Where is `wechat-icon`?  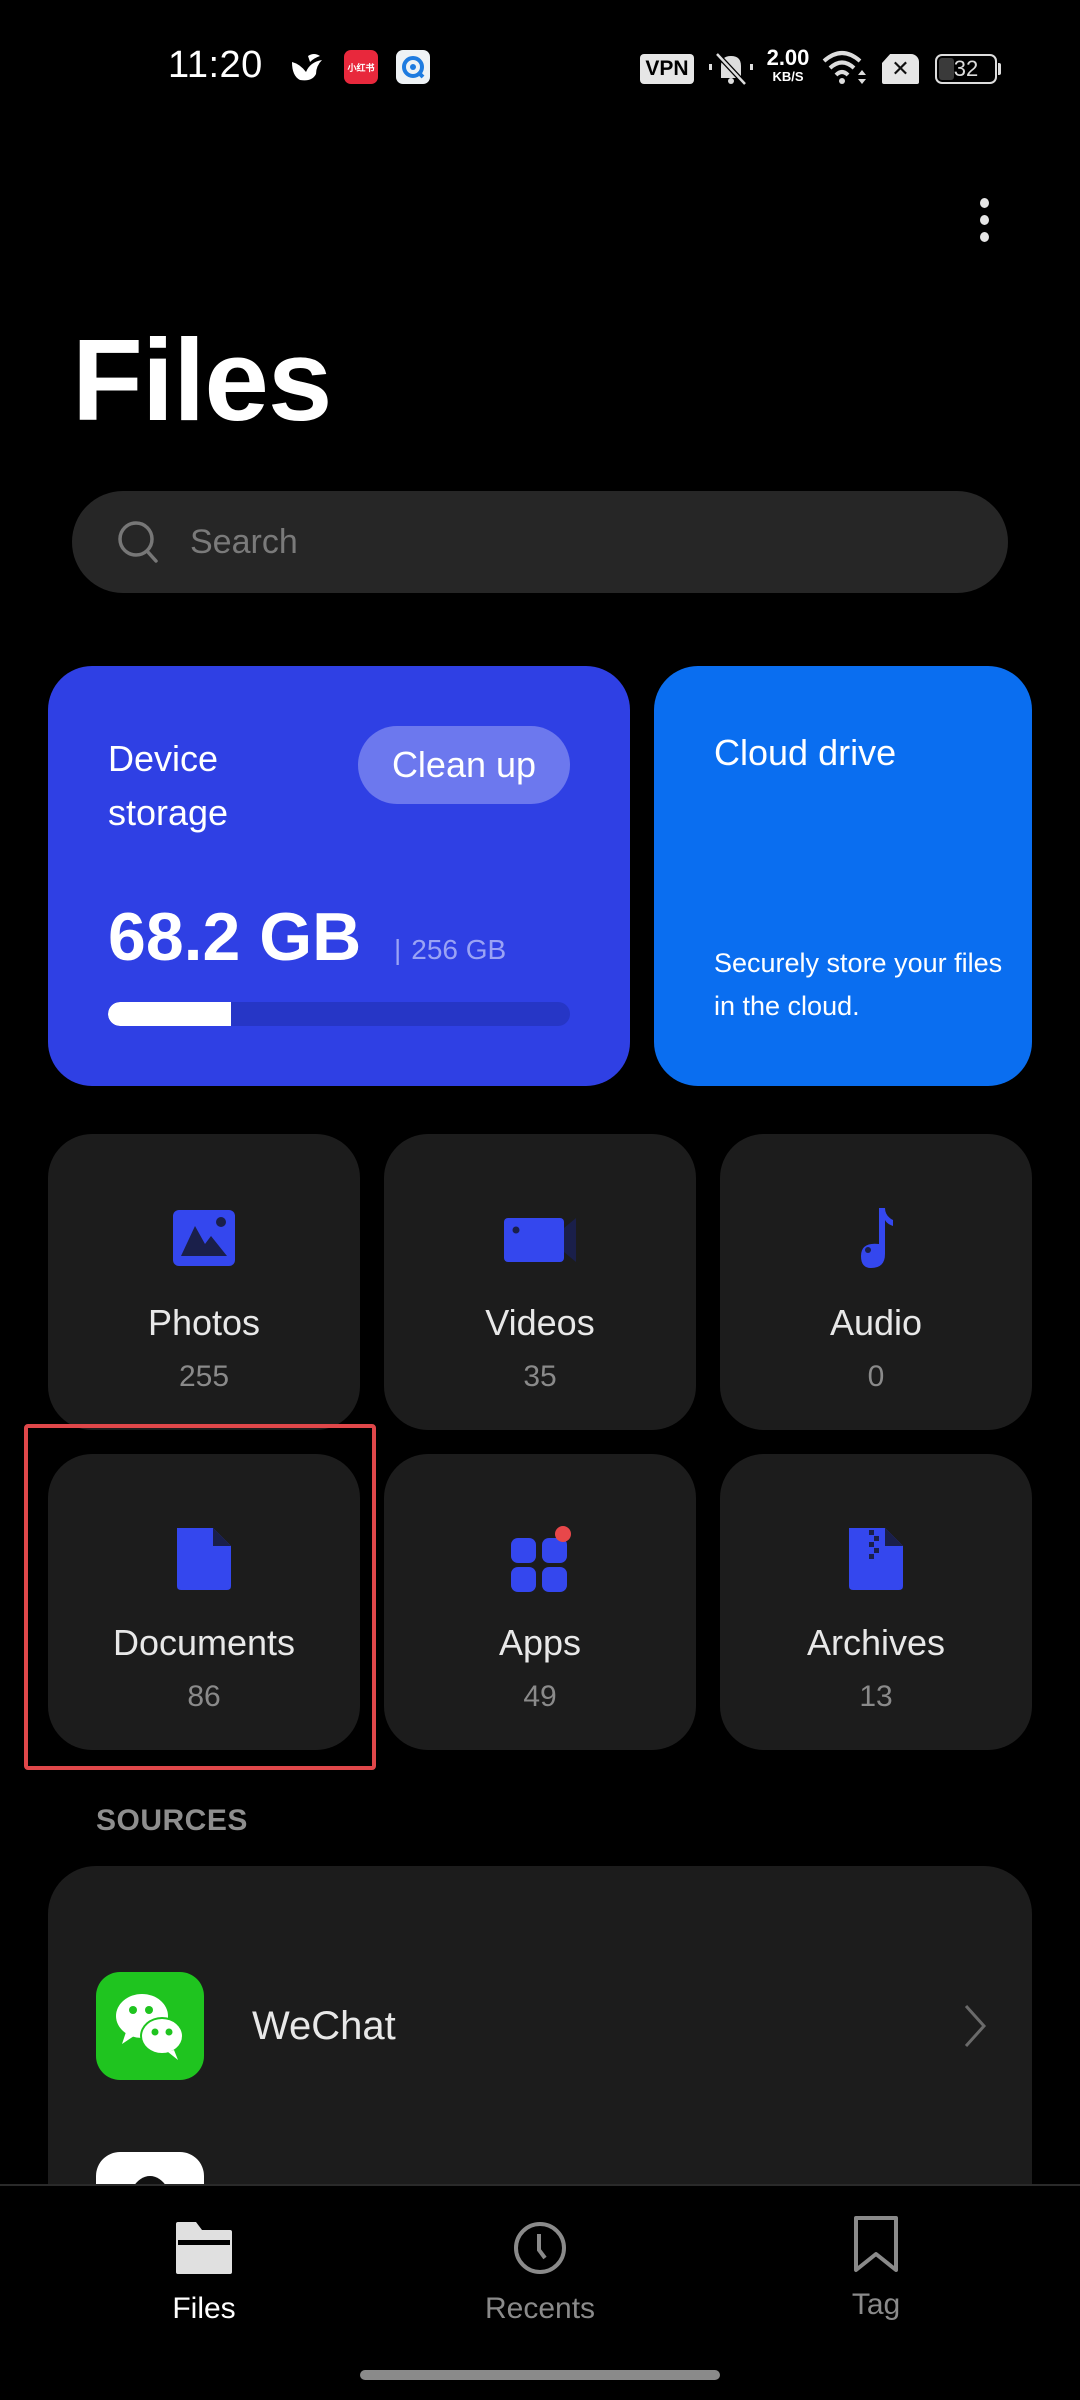 wechat-icon is located at coordinates (150, 2026).